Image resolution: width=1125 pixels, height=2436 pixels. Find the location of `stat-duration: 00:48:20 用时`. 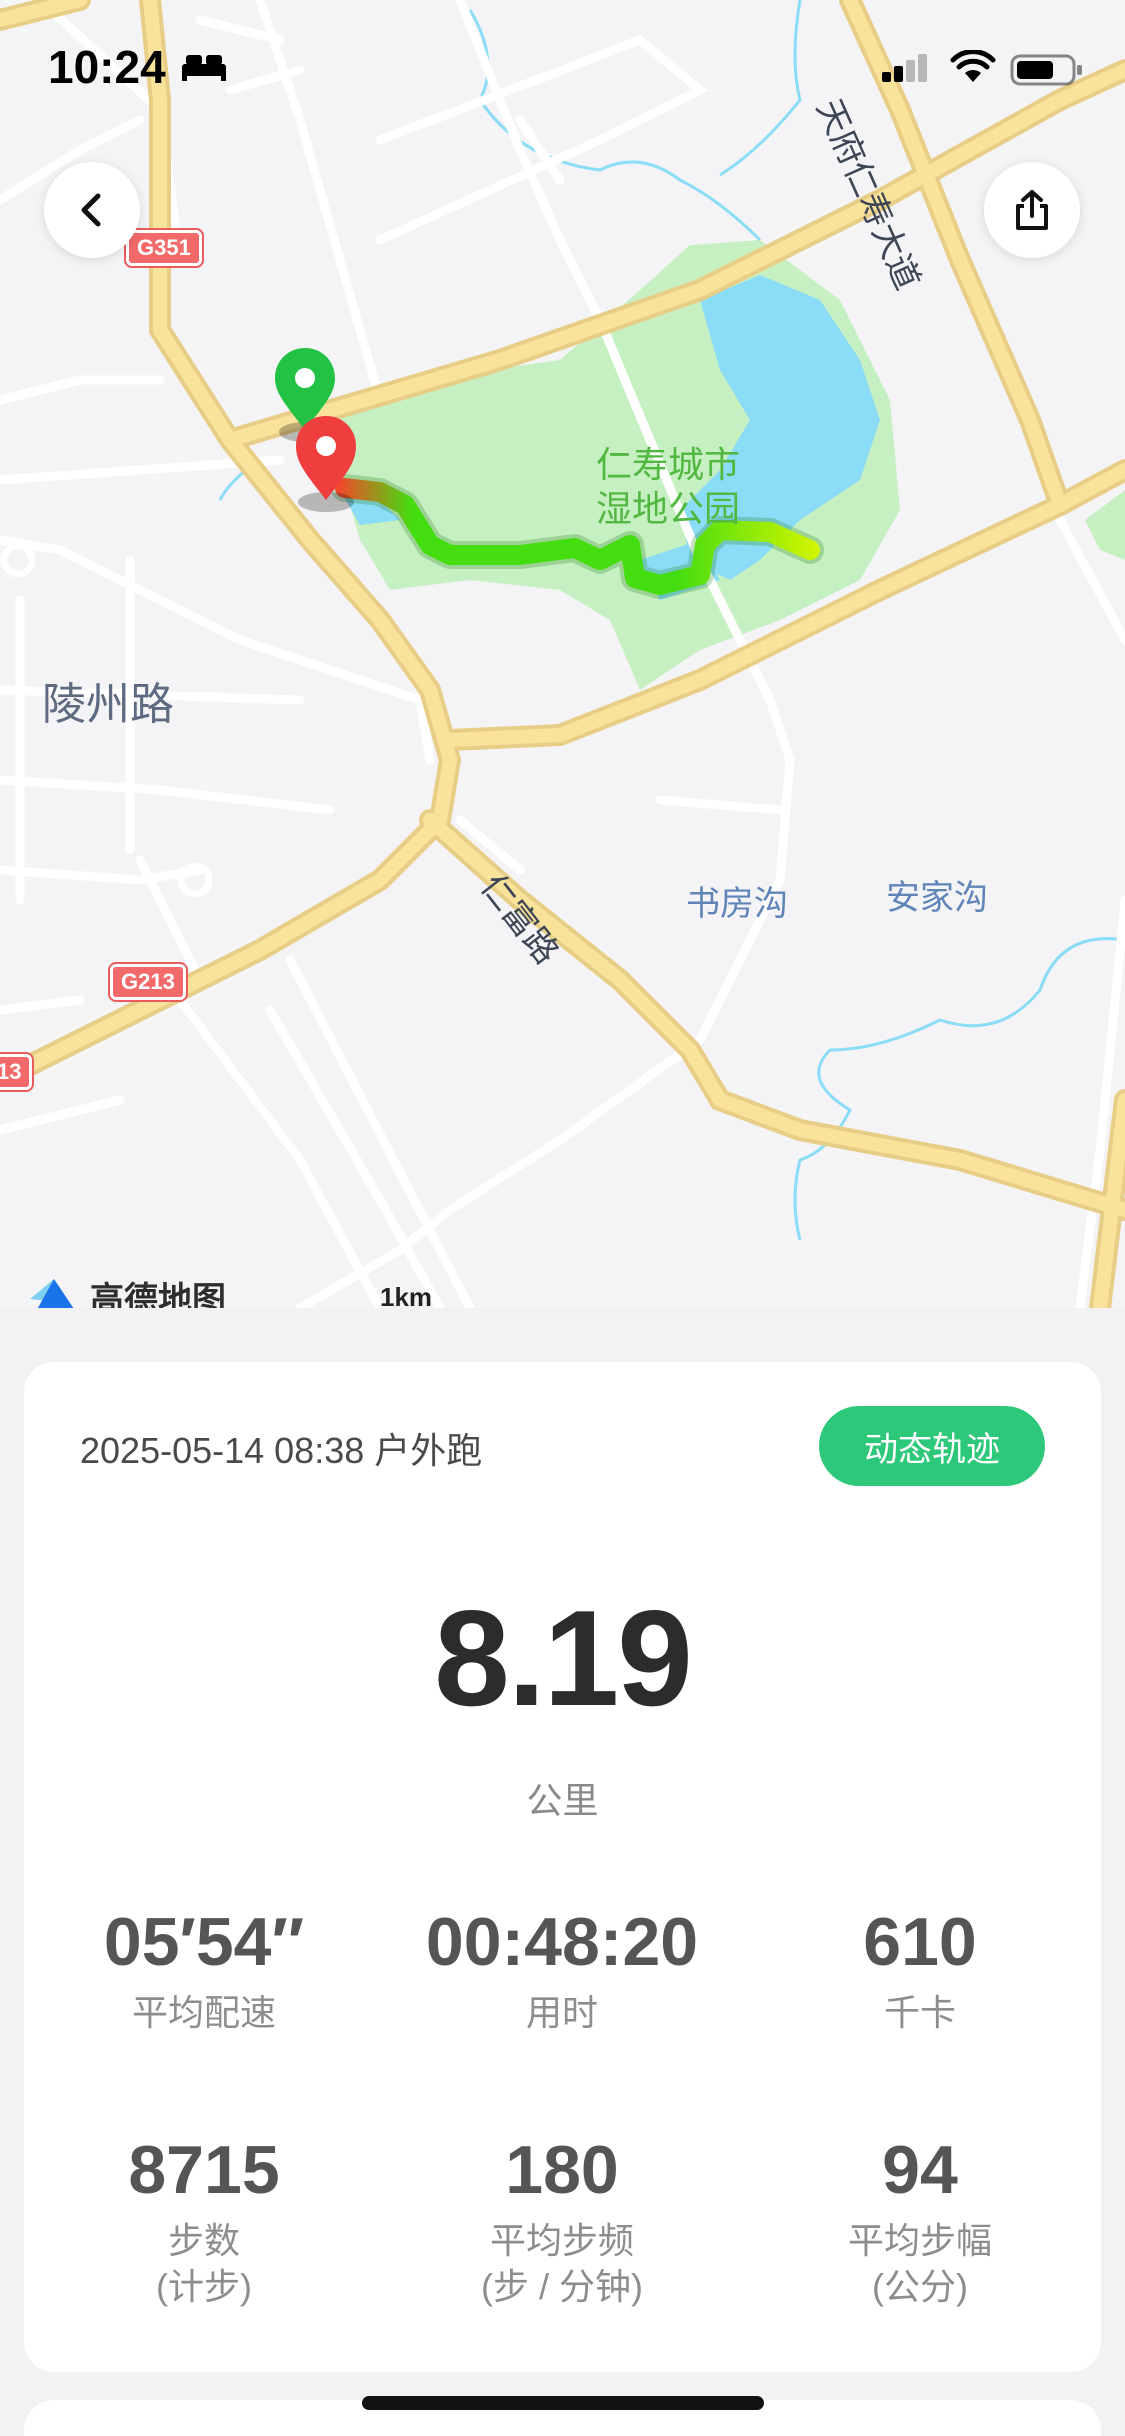

stat-duration: 00:48:20 用时 is located at coordinates (562, 1969).